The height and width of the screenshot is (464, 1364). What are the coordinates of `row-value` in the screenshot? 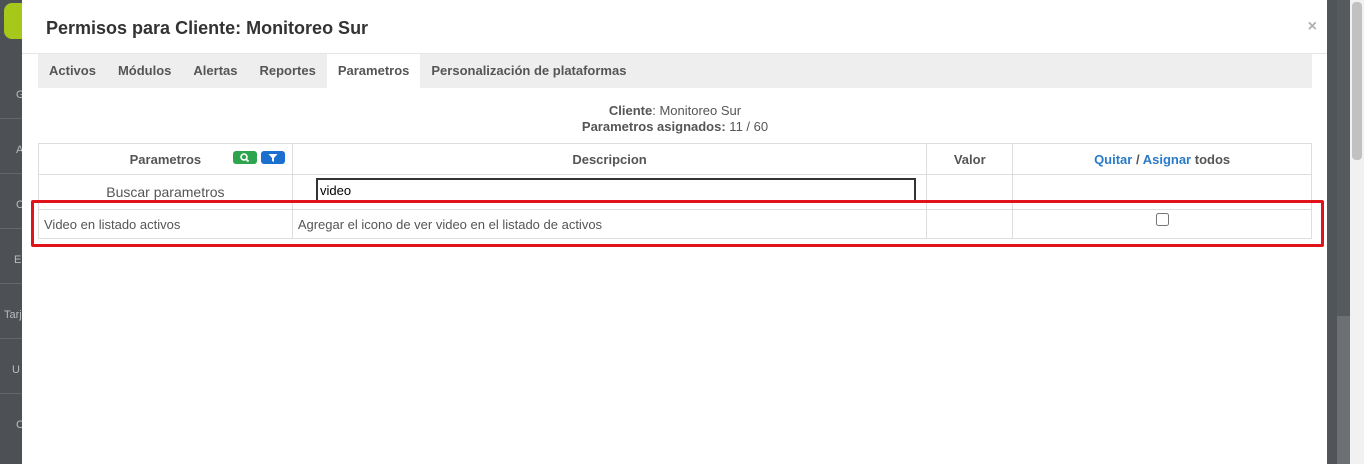 It's located at (970, 224).